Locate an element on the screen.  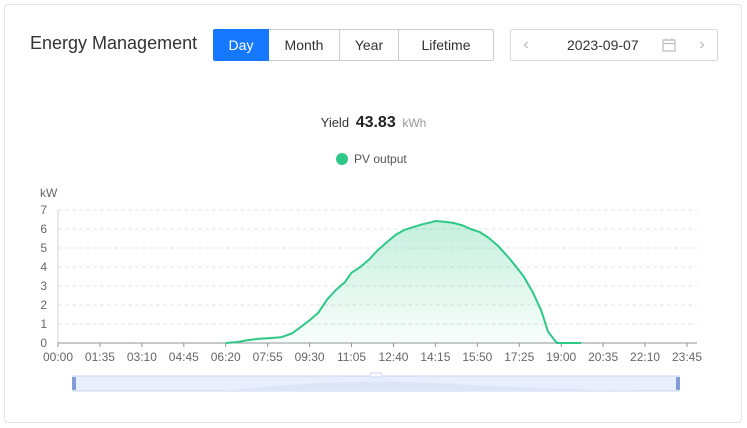
y-tick-label: 0 is located at coordinates (43, 343).